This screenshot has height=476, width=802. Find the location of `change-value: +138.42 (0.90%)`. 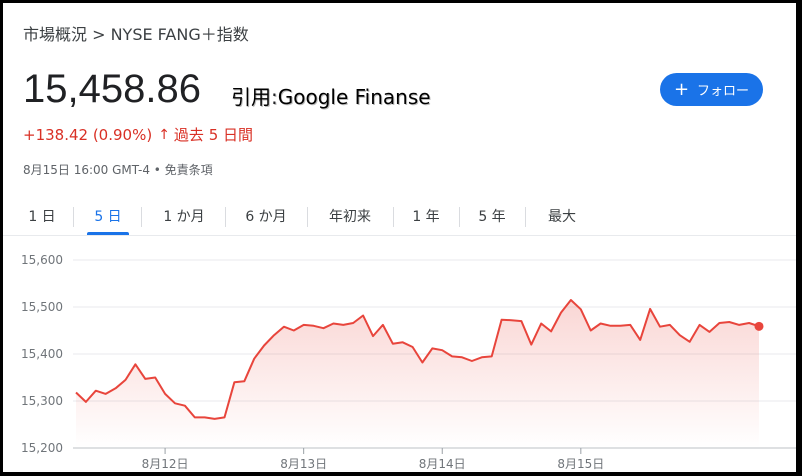

change-value: +138.42 (0.90%) is located at coordinates (88, 134).